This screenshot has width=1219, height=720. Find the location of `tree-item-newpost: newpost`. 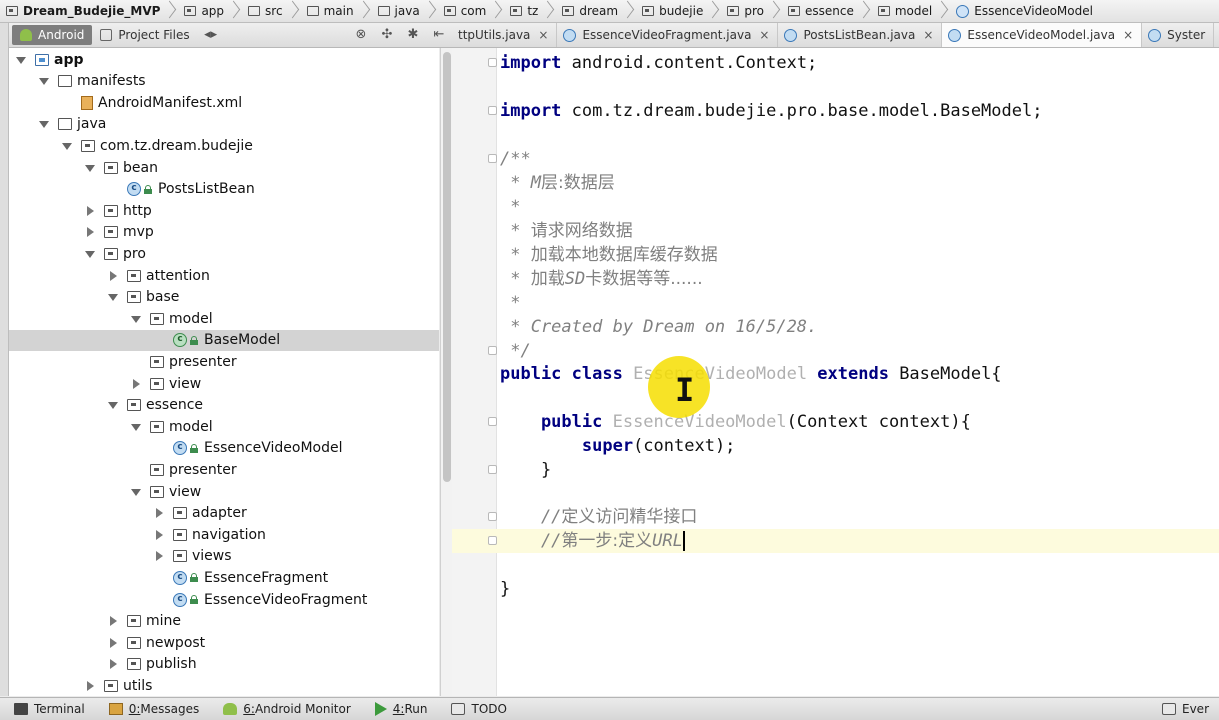

tree-item-newpost: newpost is located at coordinates (224, 642).